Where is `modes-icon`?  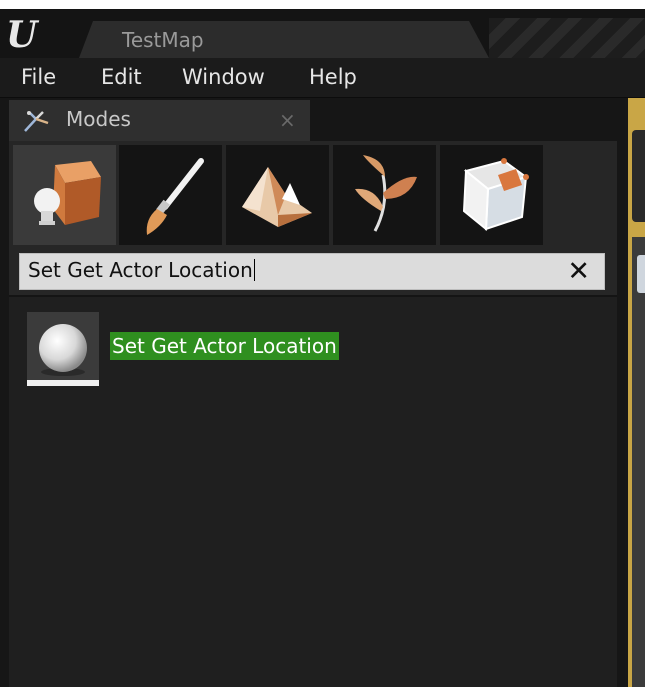 modes-icon is located at coordinates (36, 121).